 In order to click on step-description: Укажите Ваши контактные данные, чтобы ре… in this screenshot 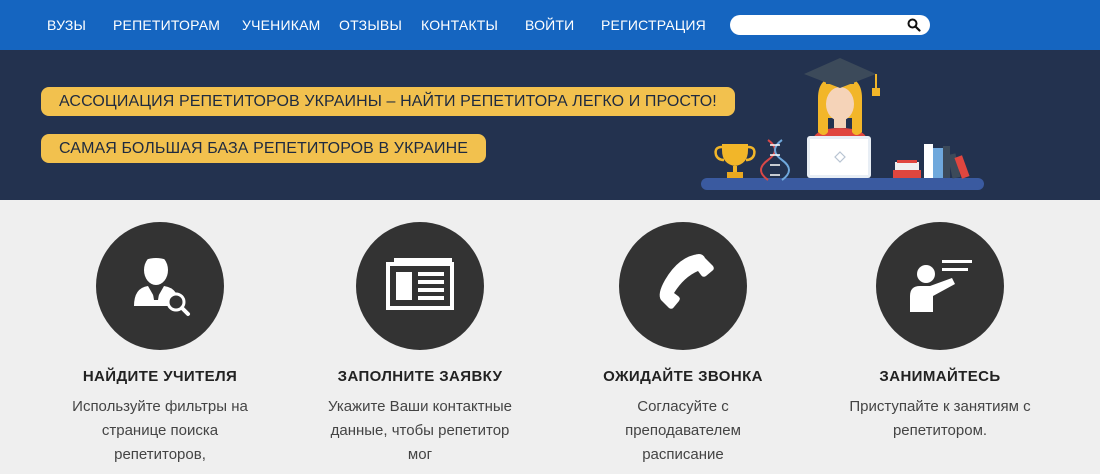, I will do `click(420, 430)`.